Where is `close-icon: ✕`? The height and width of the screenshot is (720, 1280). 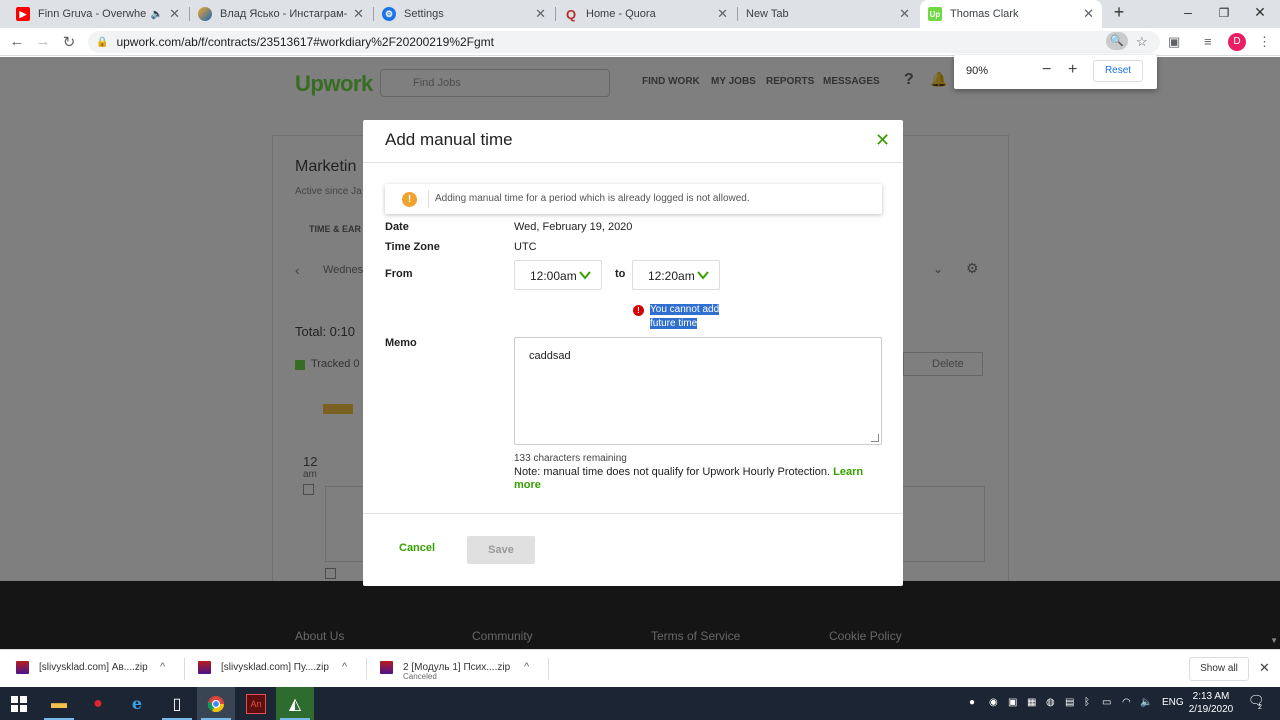
close-icon: ✕ is located at coordinates (882, 140).